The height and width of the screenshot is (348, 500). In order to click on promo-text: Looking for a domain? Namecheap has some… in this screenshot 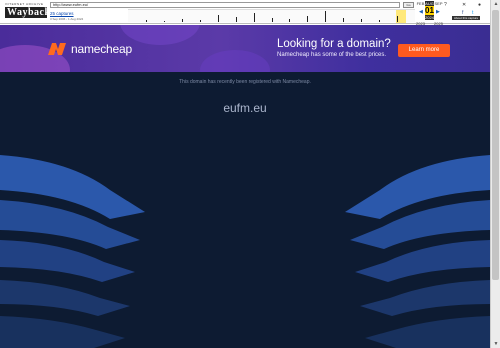, I will do `click(334, 48)`.